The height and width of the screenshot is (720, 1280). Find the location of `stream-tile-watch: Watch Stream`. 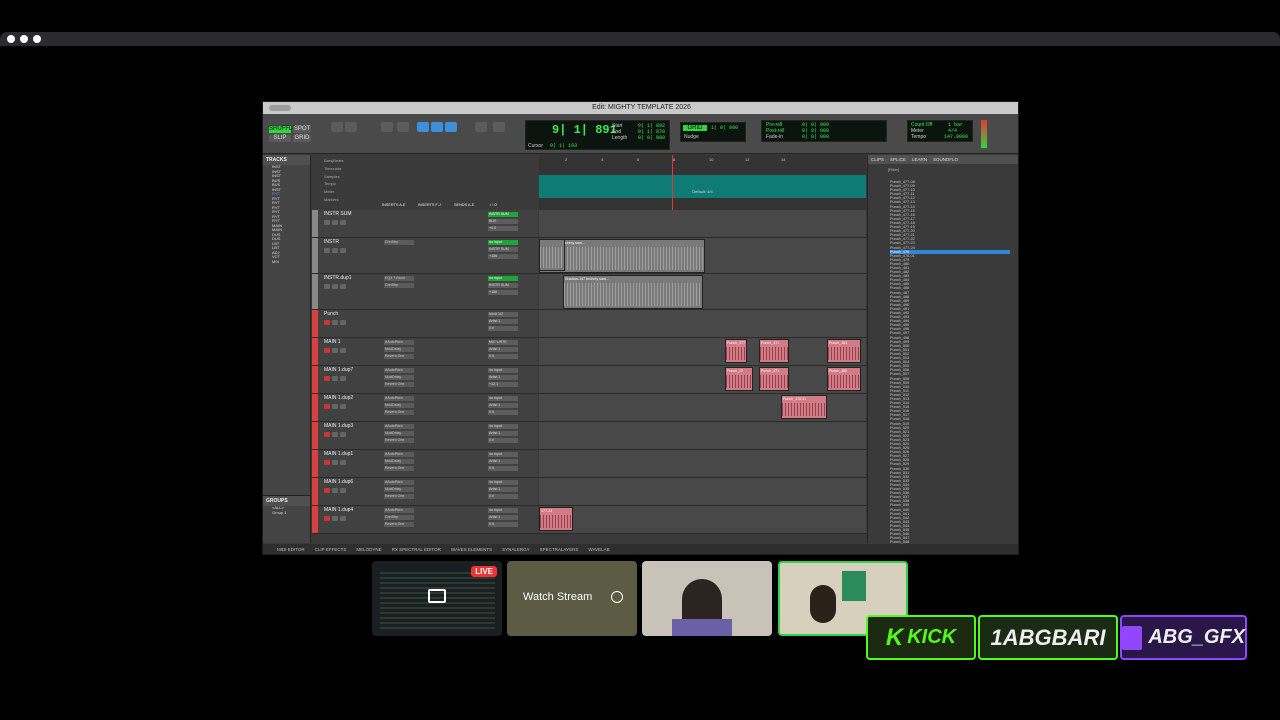

stream-tile-watch: Watch Stream is located at coordinates (572, 598).